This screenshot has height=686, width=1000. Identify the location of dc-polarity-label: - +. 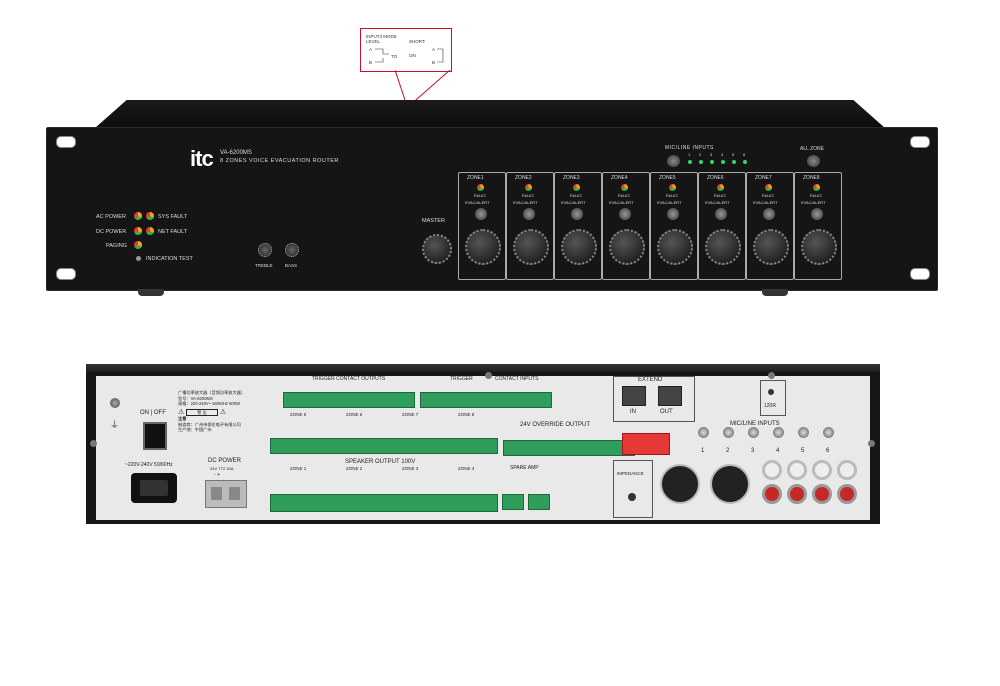
(217, 475).